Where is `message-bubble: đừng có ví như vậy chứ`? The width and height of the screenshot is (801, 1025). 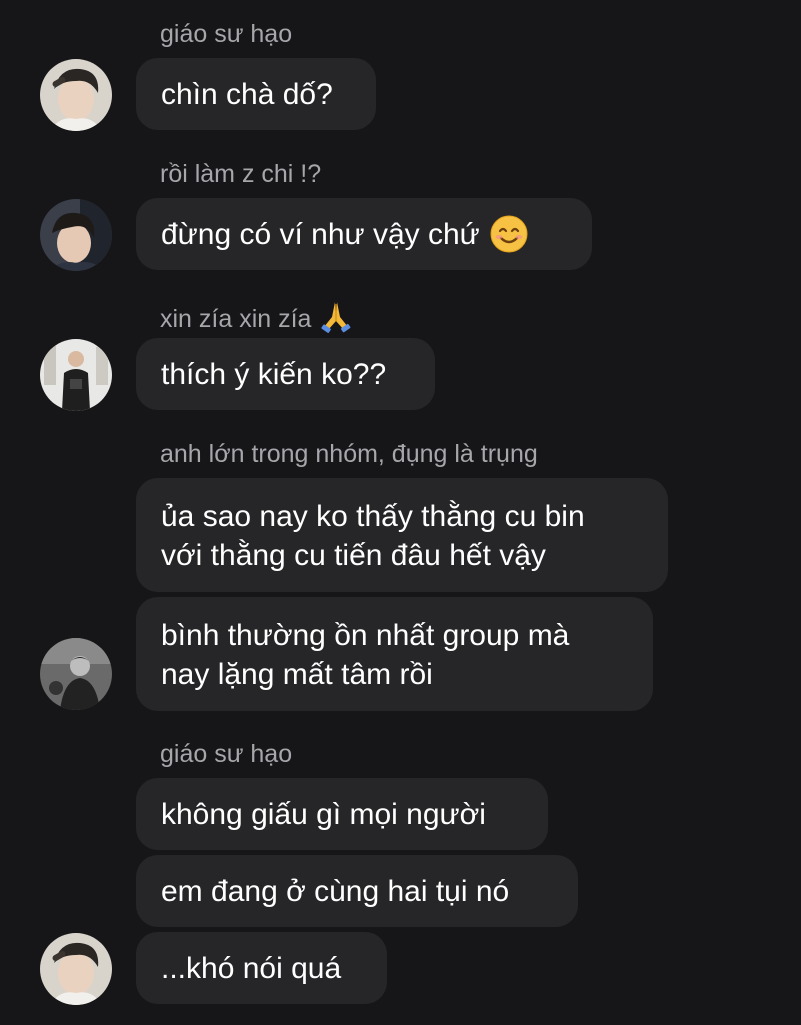 message-bubble: đừng có ví như vậy chứ is located at coordinates (364, 234).